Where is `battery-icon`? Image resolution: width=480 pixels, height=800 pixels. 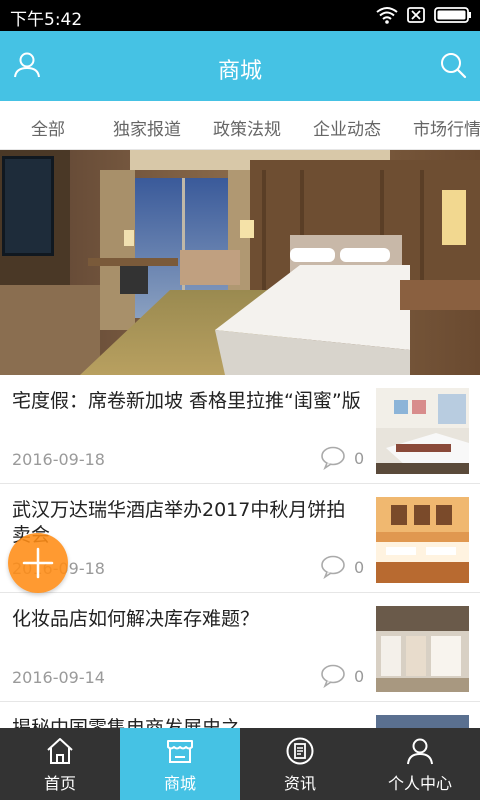 battery-icon is located at coordinates (452, 15).